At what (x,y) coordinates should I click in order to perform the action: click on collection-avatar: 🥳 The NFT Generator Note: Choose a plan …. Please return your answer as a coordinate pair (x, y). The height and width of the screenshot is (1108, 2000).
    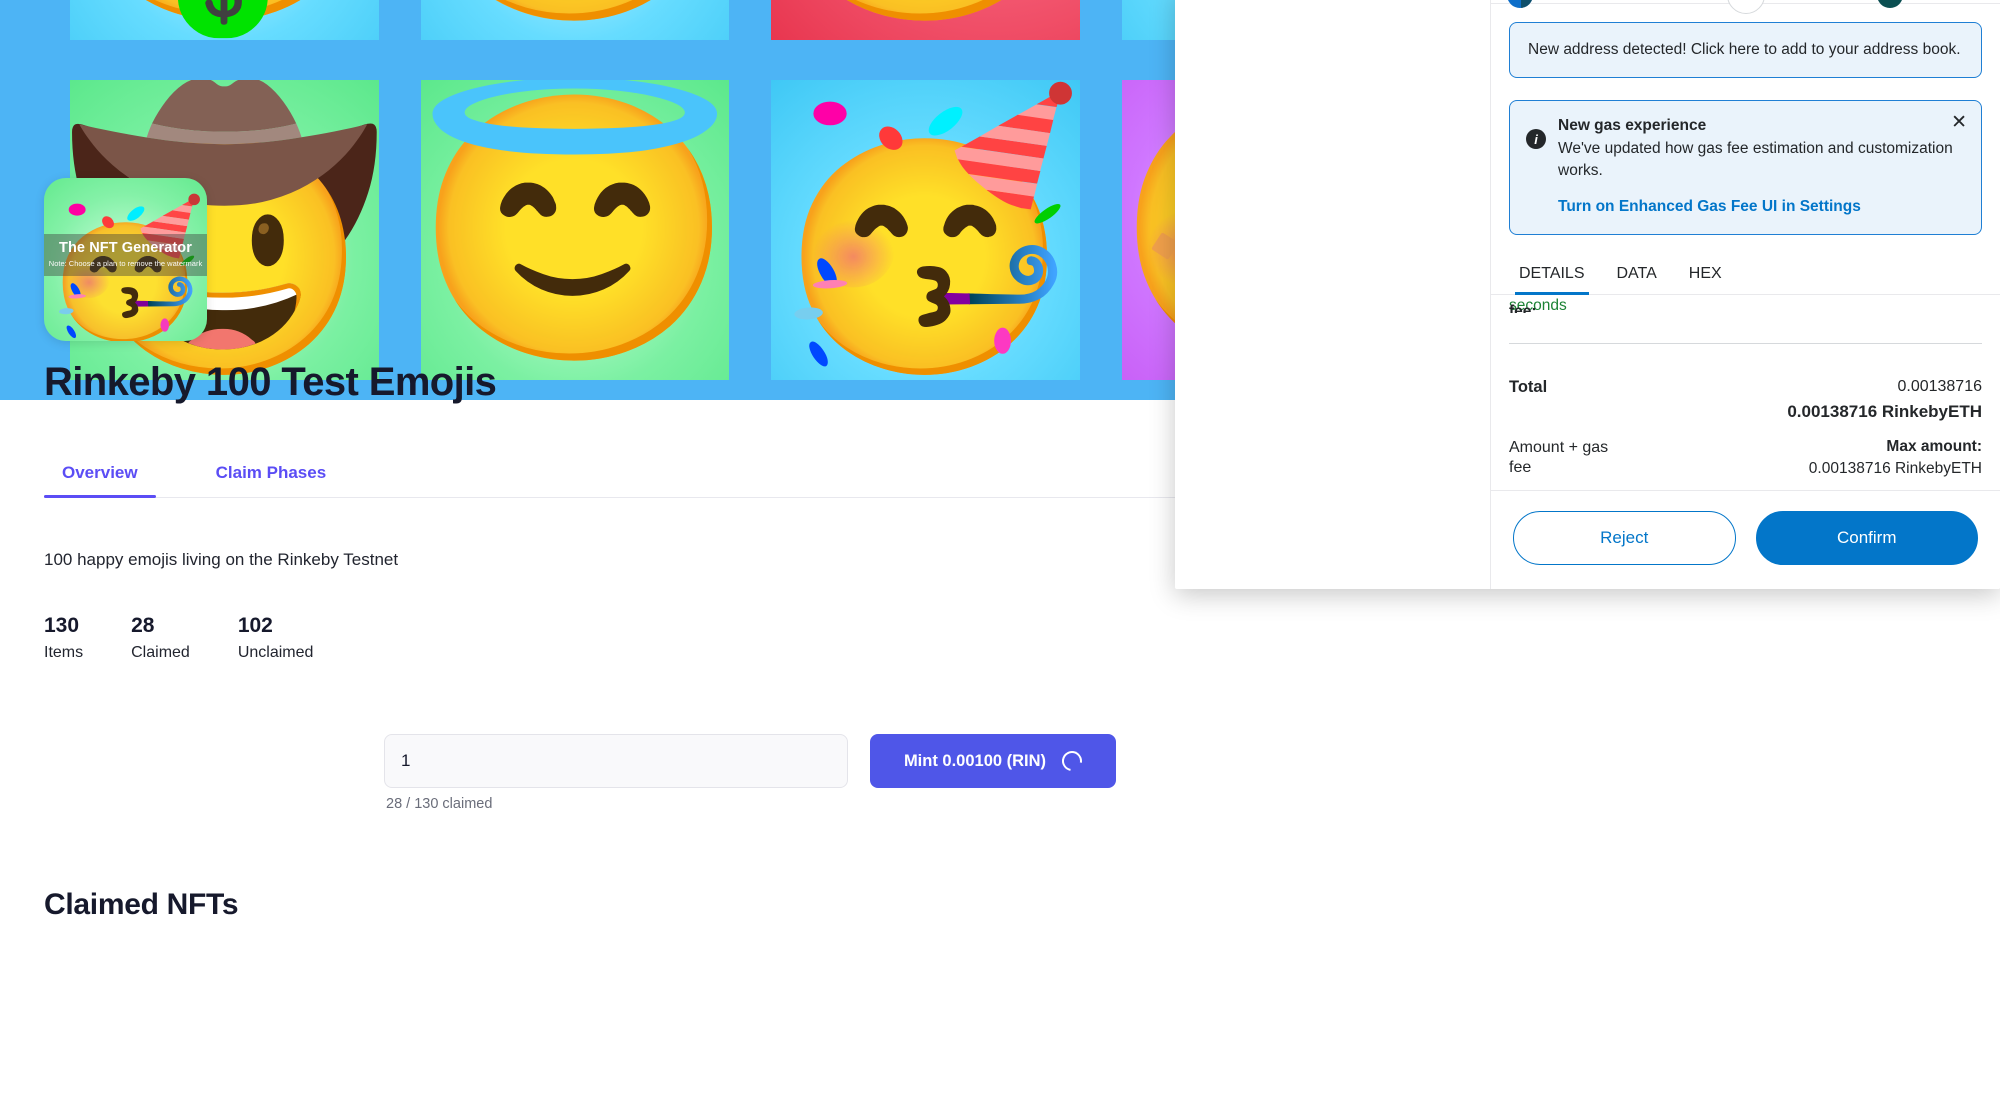
    Looking at the image, I should click on (125, 259).